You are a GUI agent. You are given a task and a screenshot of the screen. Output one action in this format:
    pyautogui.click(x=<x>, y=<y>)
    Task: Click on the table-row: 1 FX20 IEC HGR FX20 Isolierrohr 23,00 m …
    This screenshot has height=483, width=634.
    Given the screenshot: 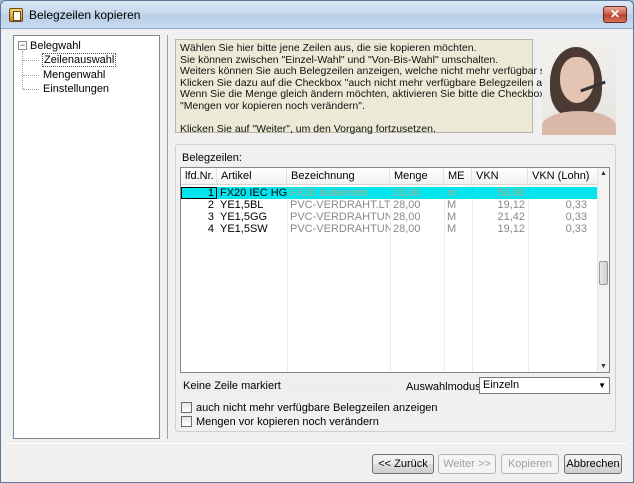 What is the action you would take?
    pyautogui.click(x=389, y=193)
    